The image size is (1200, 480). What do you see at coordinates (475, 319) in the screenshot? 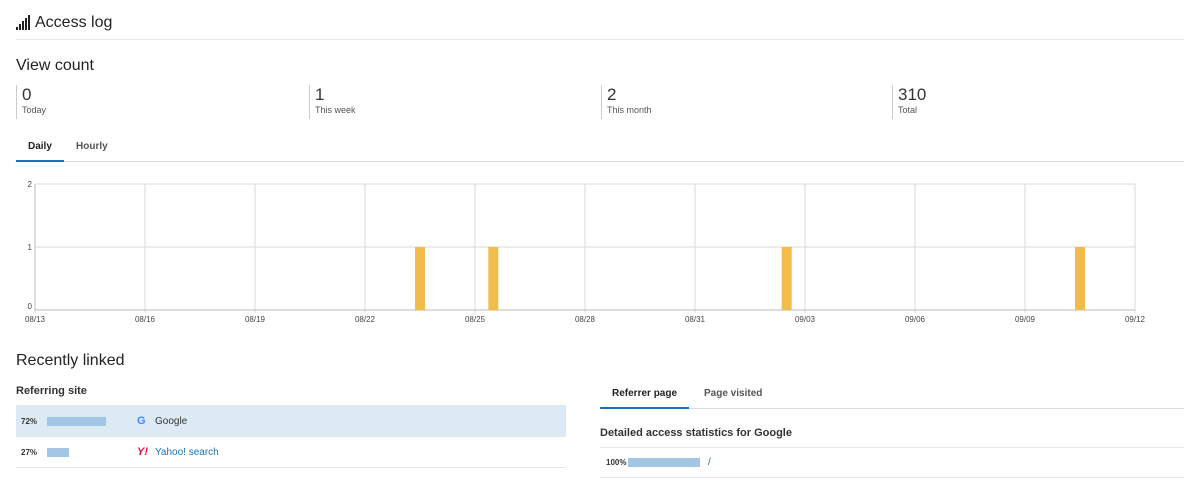
I see `x-tick-label: 08/25` at bounding box center [475, 319].